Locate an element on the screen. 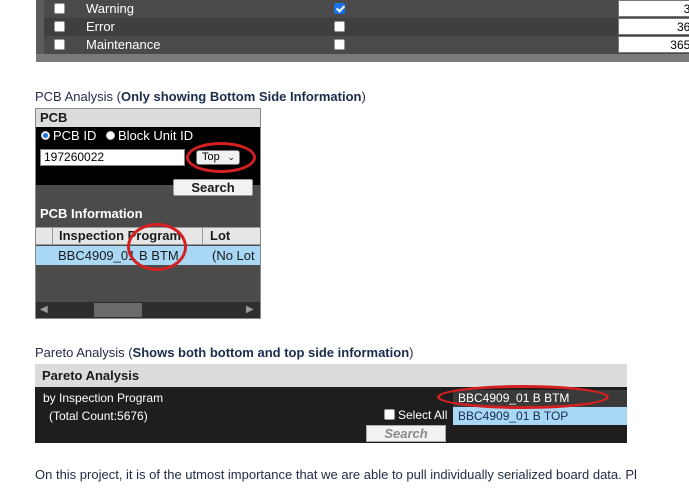  table-row: BBC4909_01 B BTM (No Lot is located at coordinates (148, 255).